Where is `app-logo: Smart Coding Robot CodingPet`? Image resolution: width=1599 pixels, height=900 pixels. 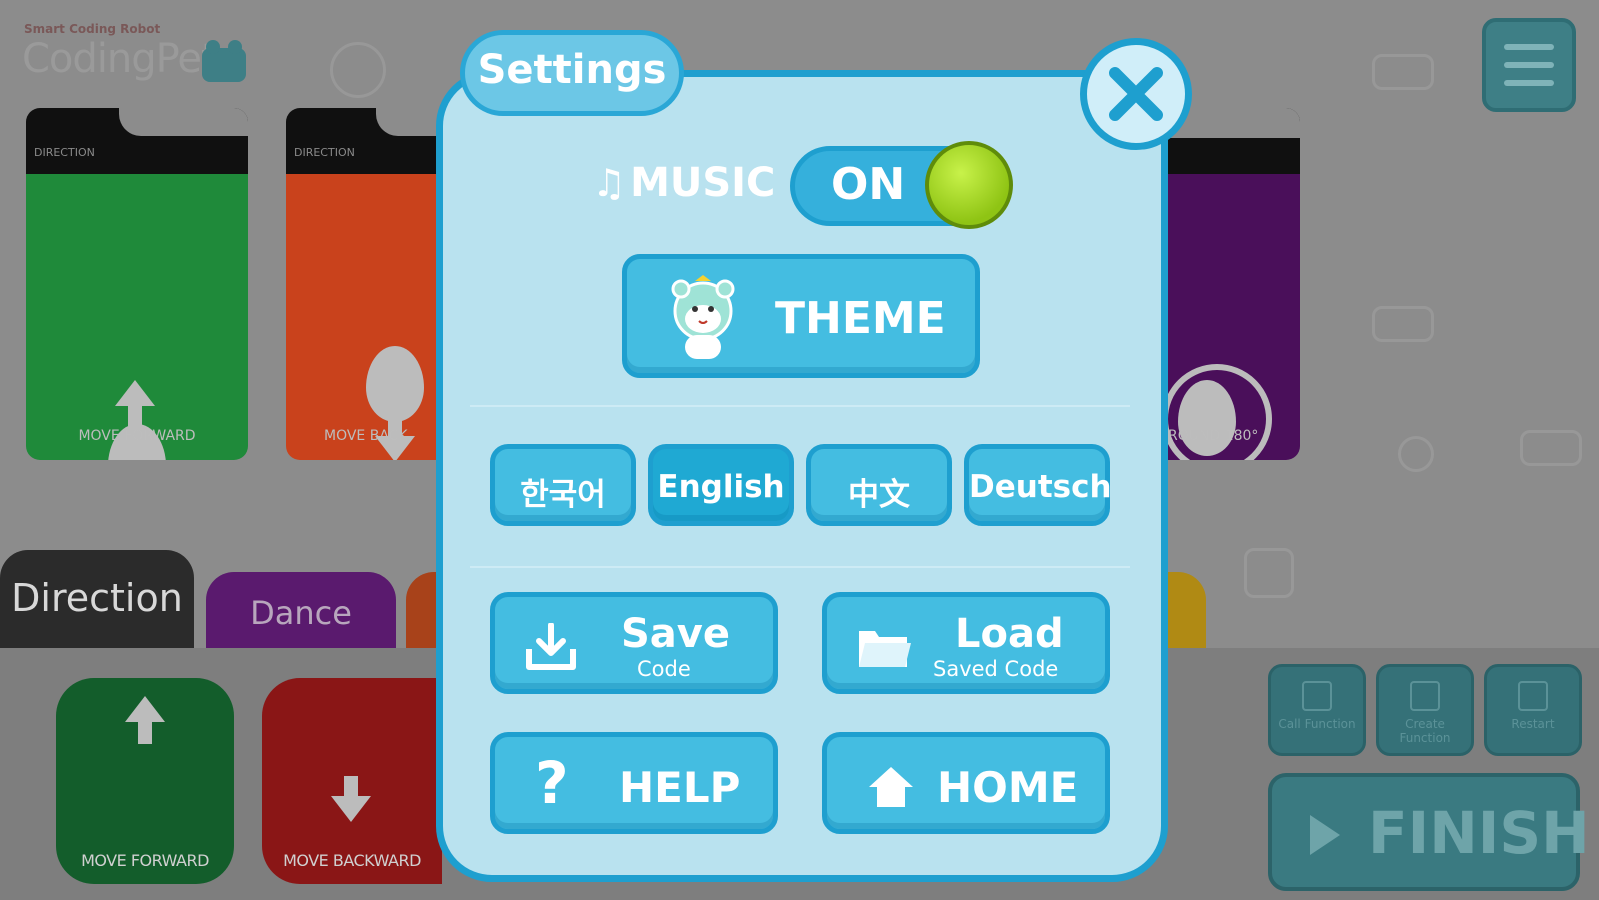 app-logo: Smart Coding Robot CodingPet is located at coordinates (137, 57).